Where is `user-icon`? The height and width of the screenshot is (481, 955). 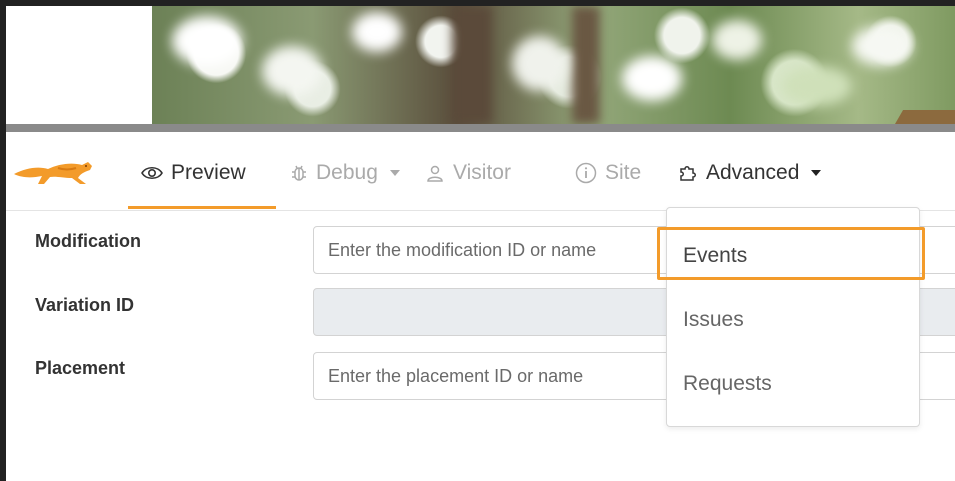 user-icon is located at coordinates (435, 173).